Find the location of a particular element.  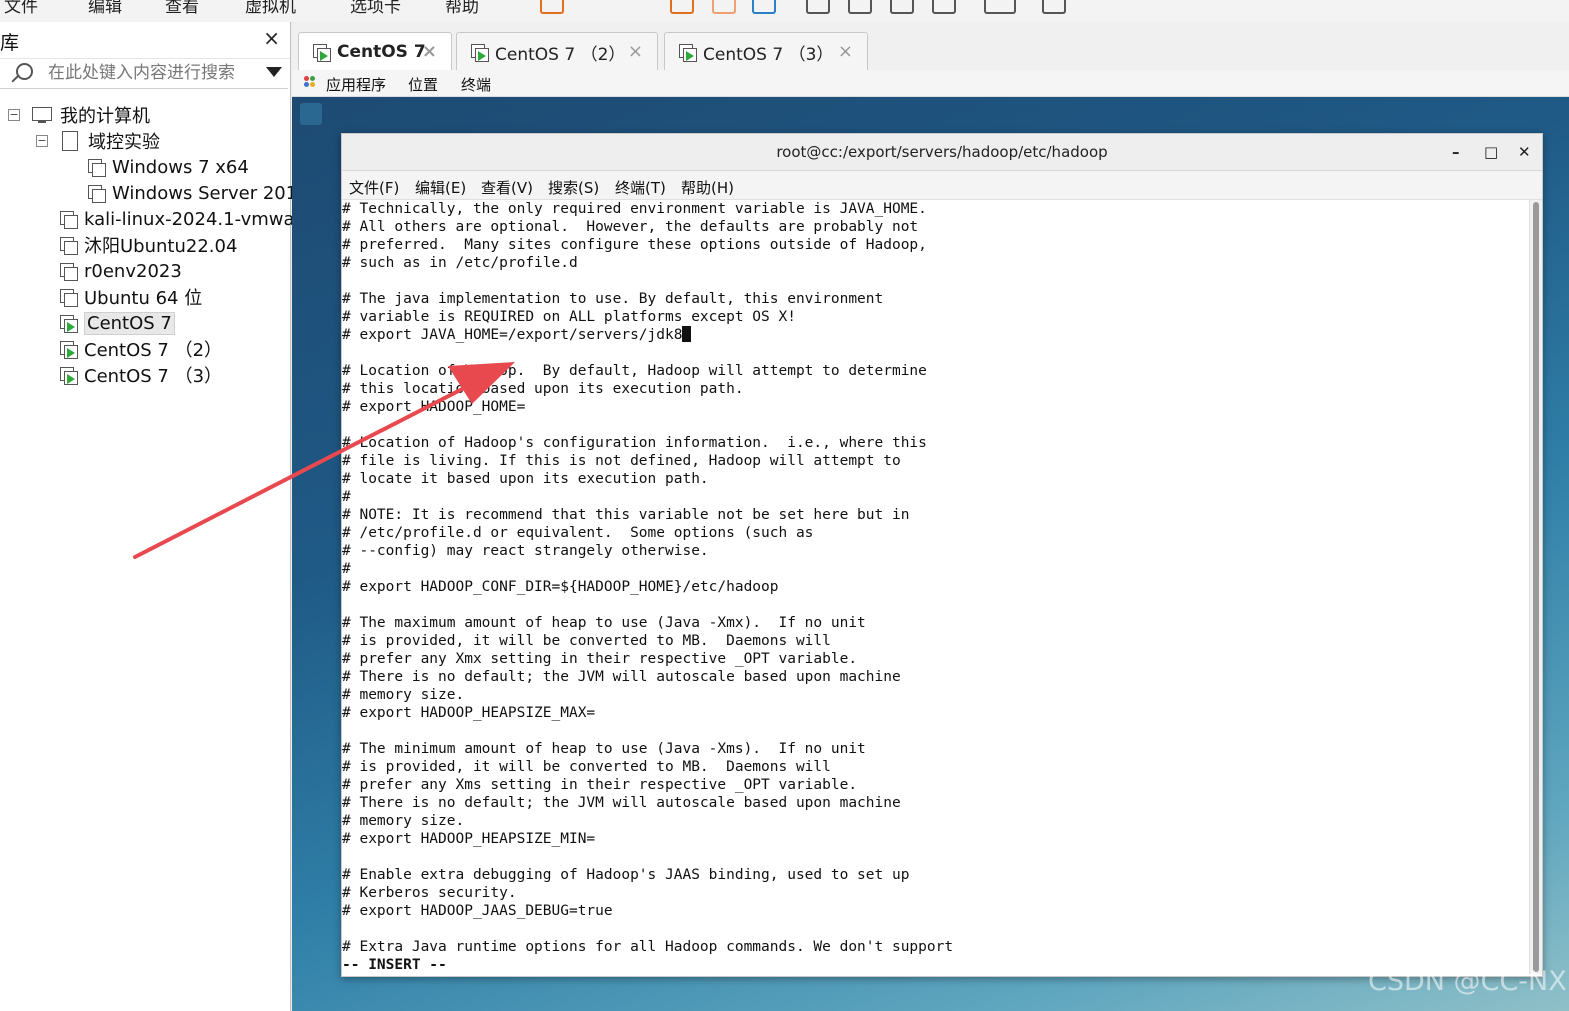

tree-label: 域控实验 is located at coordinates (124, 142).